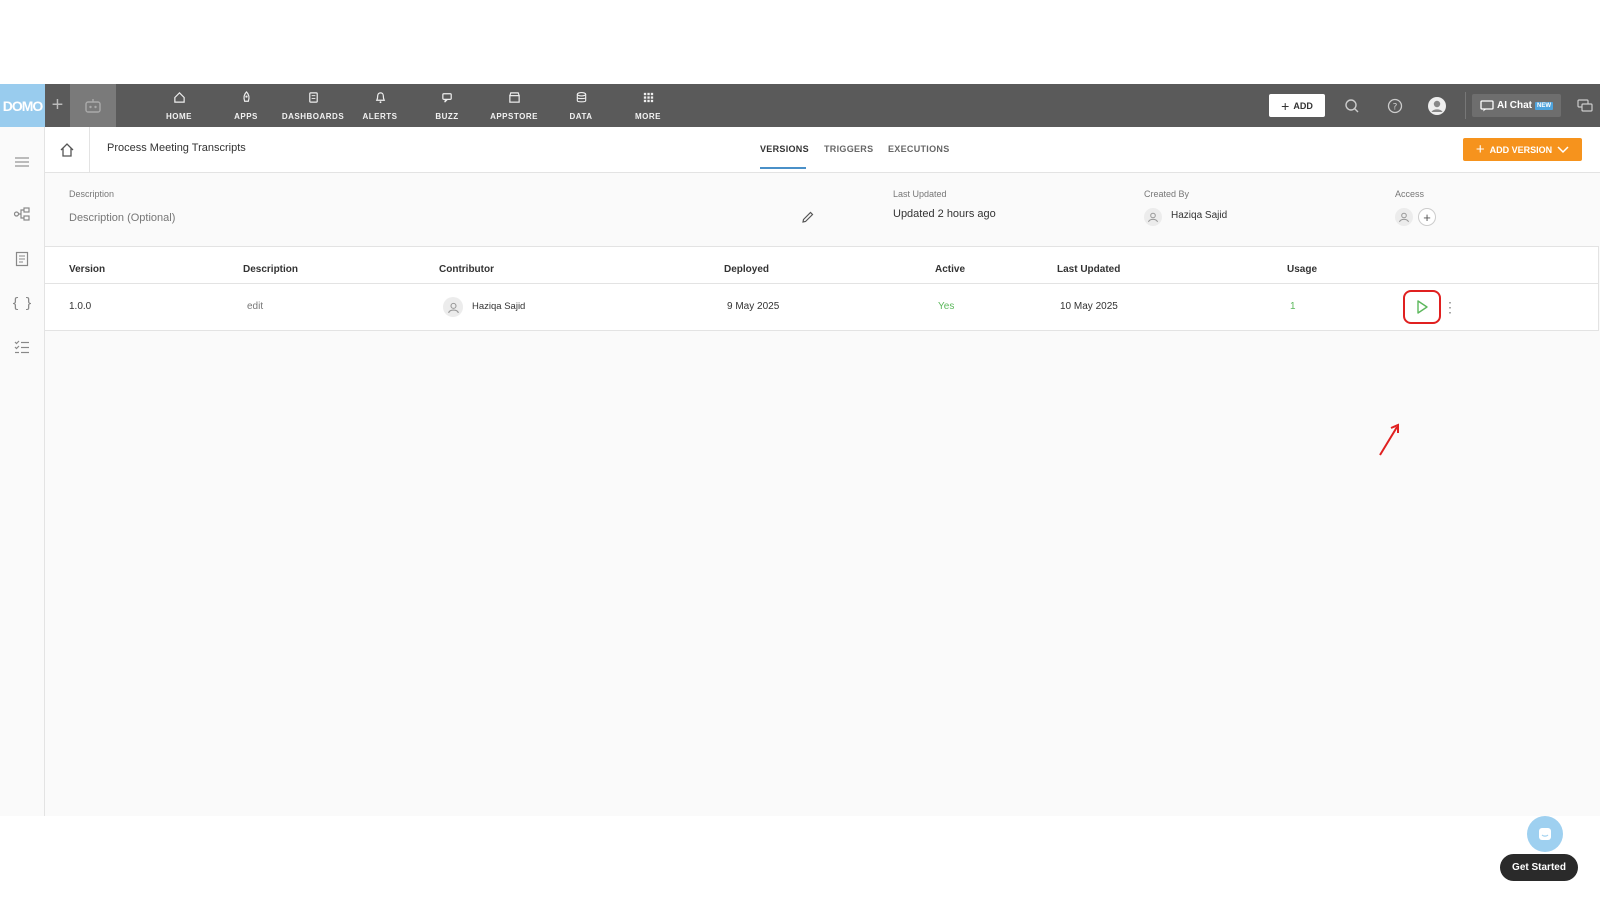  What do you see at coordinates (920, 194) in the screenshot?
I see `last-updated-label: Last Updated` at bounding box center [920, 194].